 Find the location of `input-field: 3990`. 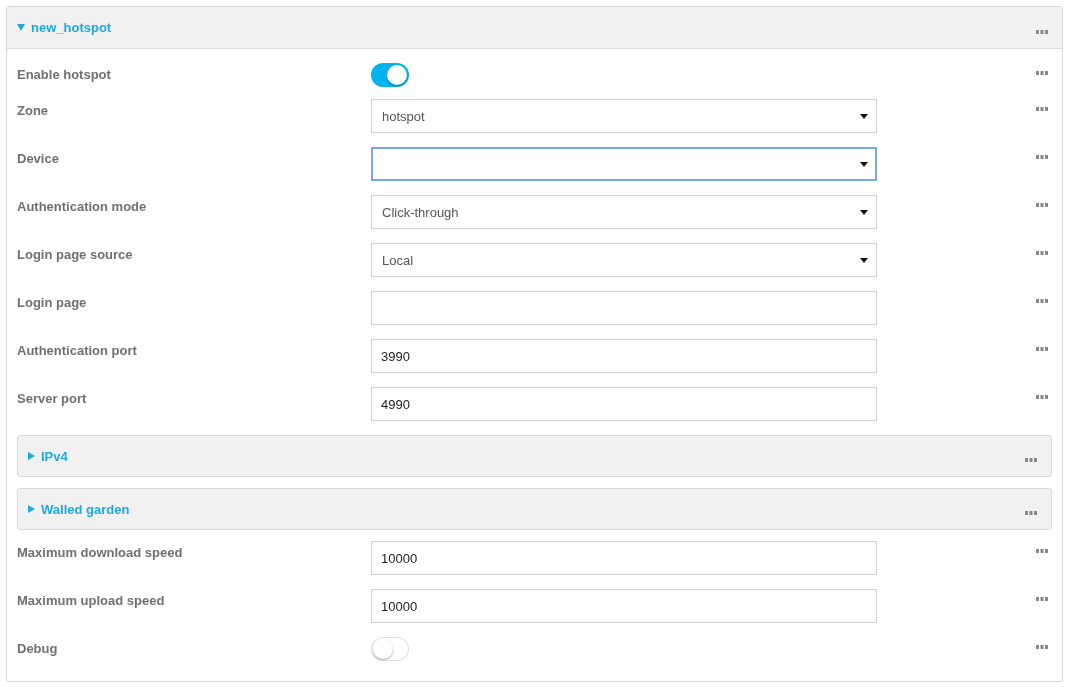

input-field: 3990 is located at coordinates (624, 356).